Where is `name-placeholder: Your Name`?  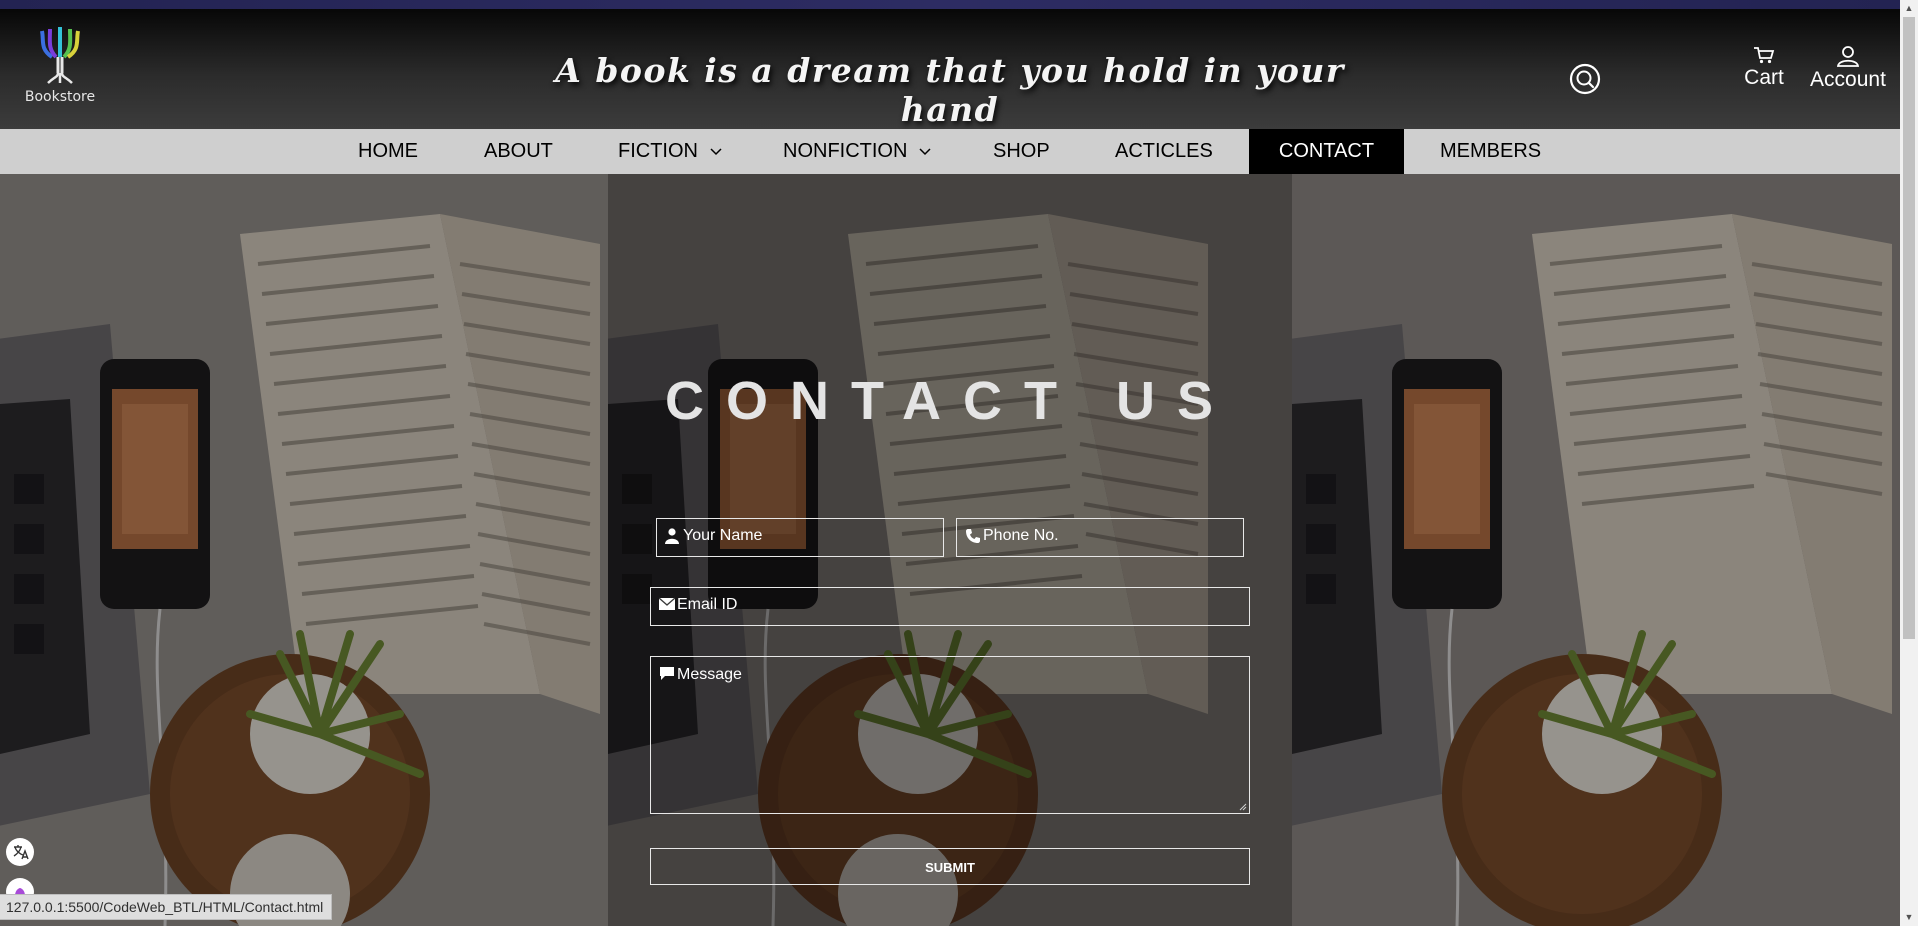
name-placeholder: Your Name is located at coordinates (723, 535).